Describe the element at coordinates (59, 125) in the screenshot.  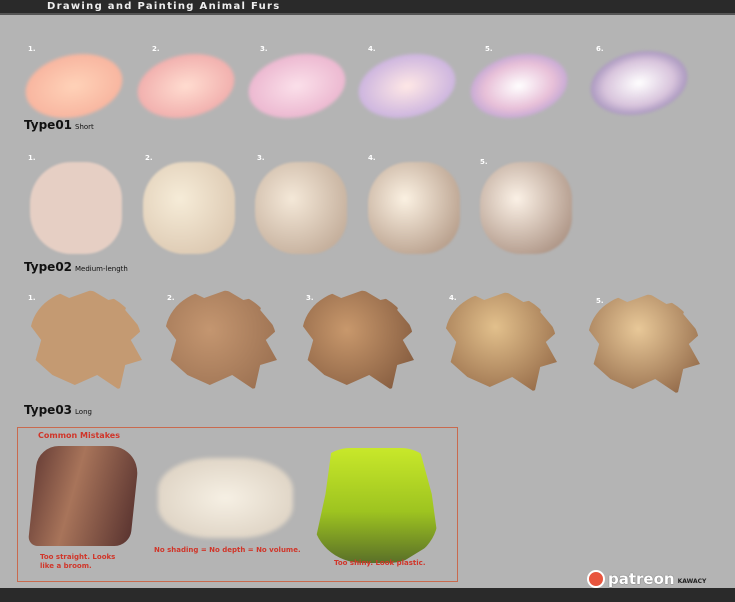
I see `type-label: Type01 Short` at that location.